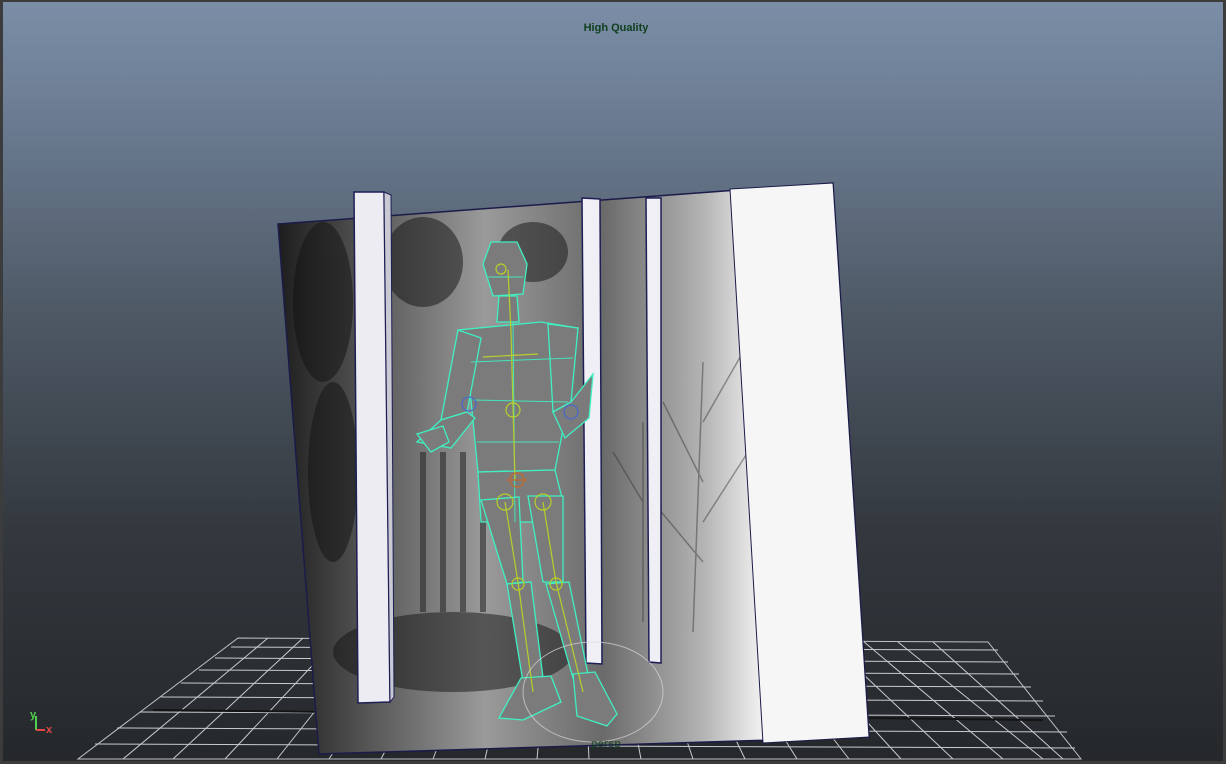 The height and width of the screenshot is (764, 1226). Describe the element at coordinates (592, 431) in the screenshot. I see `pillar-middle` at that location.